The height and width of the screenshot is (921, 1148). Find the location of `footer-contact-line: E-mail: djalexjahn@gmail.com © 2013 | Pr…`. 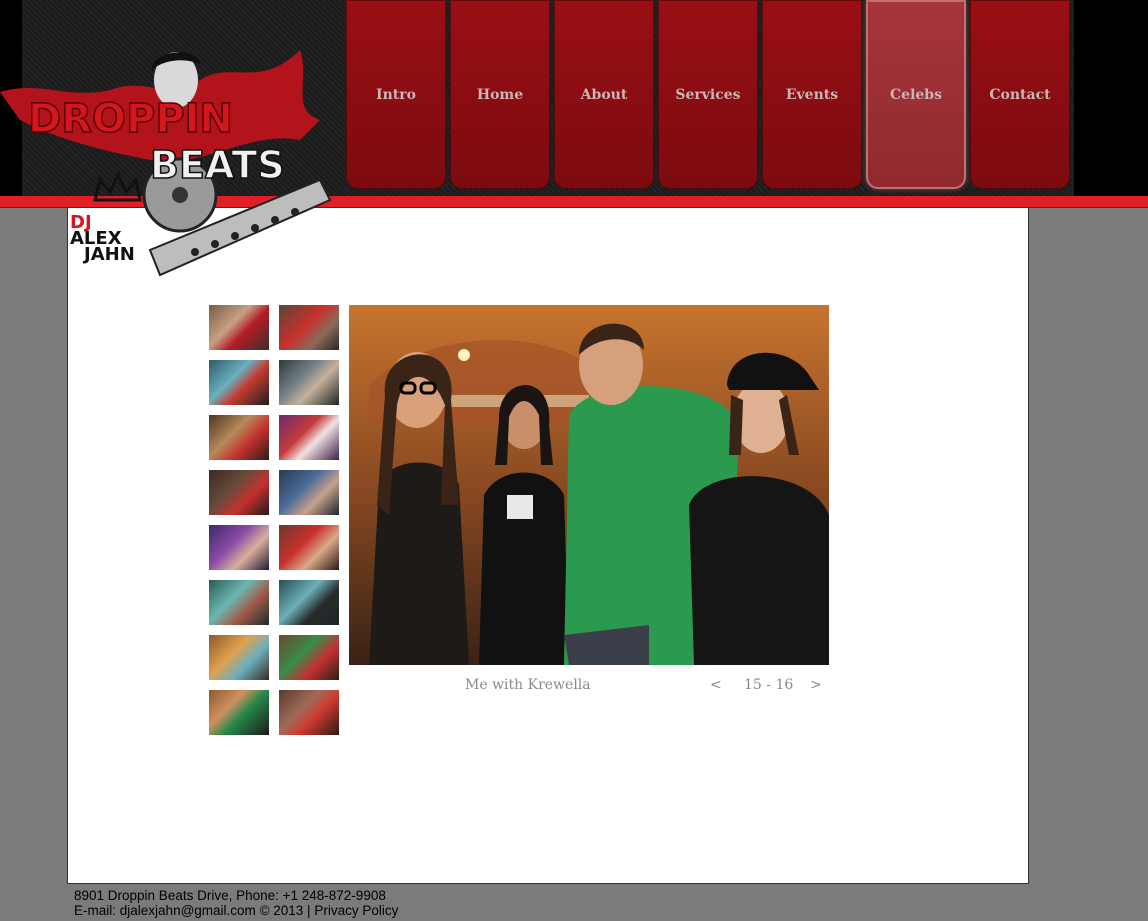

footer-contact-line: E-mail: djalexjahn@gmail.com © 2013 | Pr… is located at coordinates (236, 910).